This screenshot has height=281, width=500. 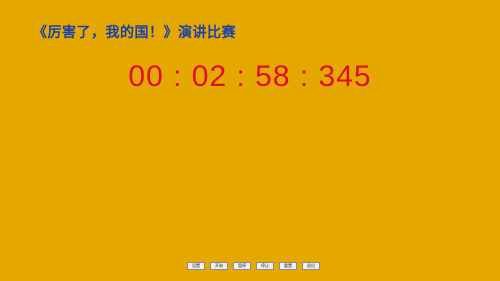 I want to click on control-bar: 设置 开始 暂停 停止 重置 退出, so click(x=253, y=266).